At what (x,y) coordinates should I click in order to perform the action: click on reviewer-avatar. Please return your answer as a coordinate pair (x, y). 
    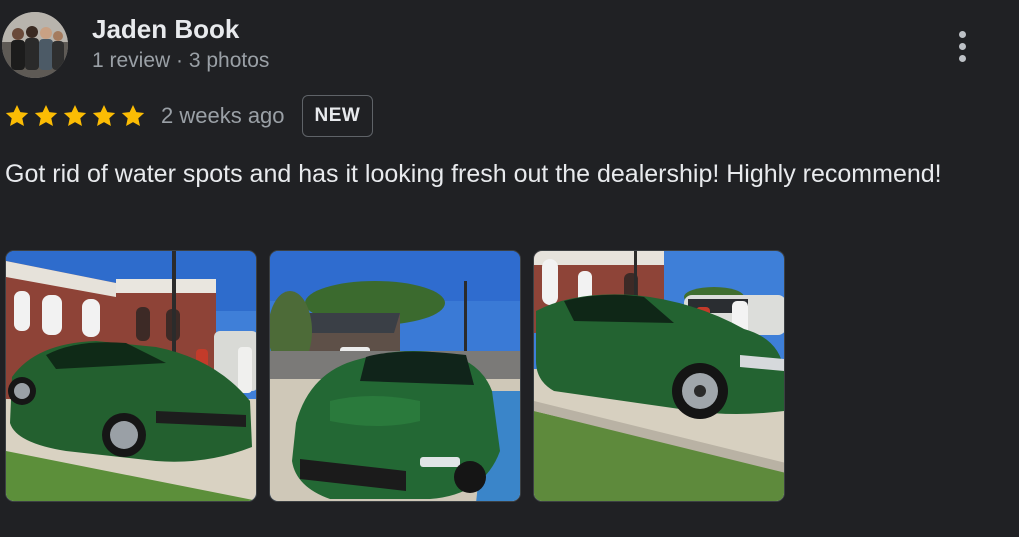
    Looking at the image, I should click on (35, 45).